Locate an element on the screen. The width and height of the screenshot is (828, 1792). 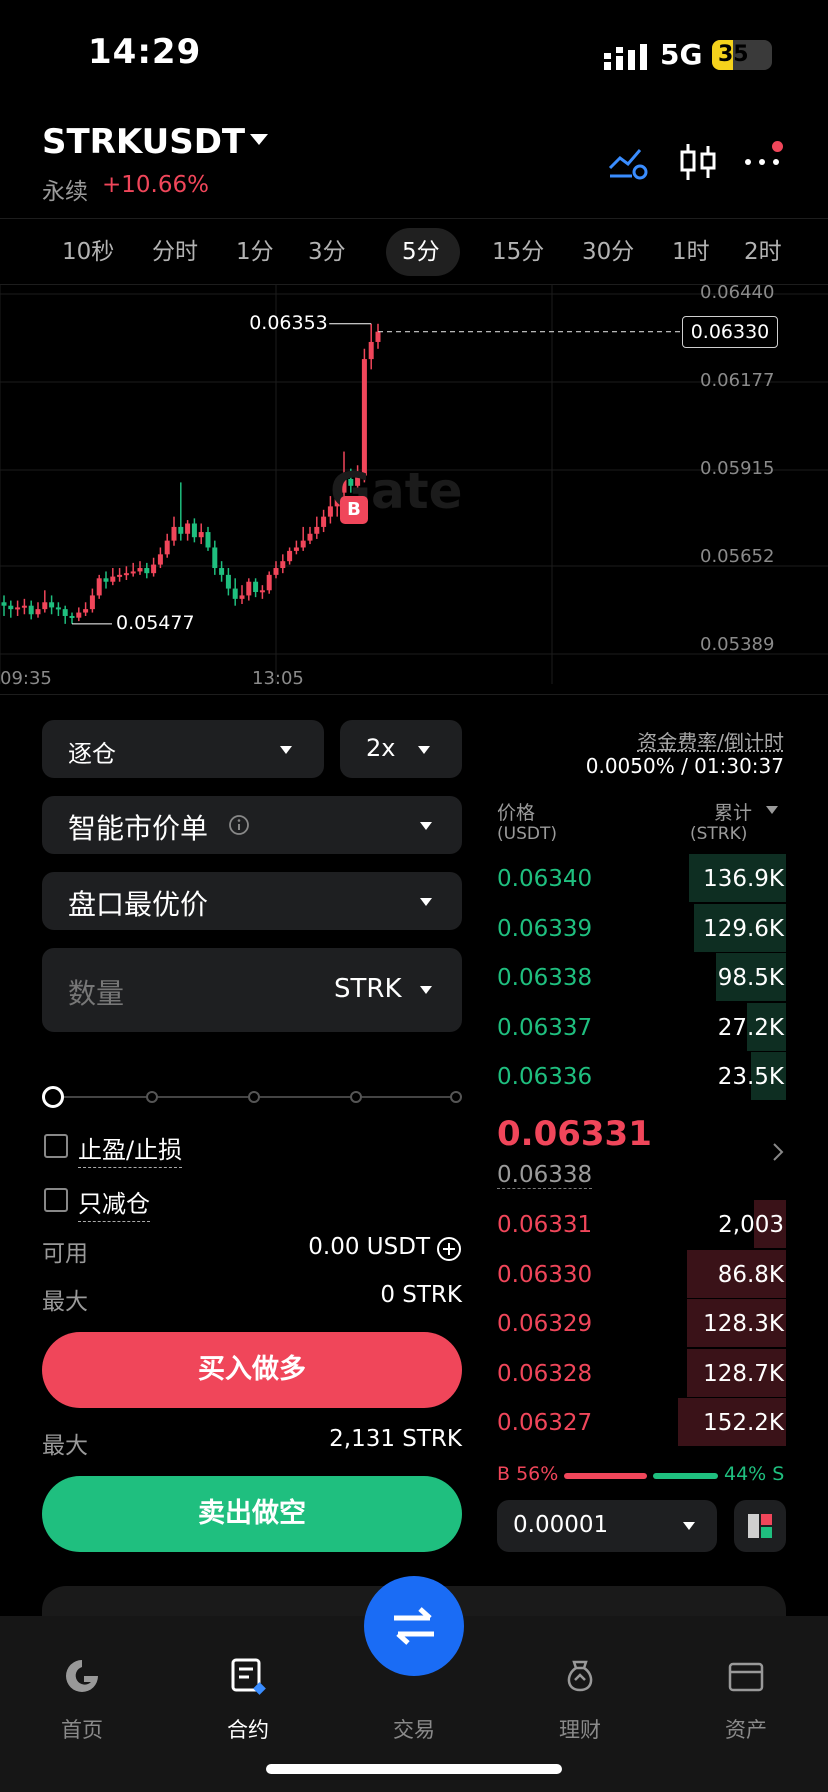
tab-timeframe-0: 10秒 is located at coordinates (88, 249).